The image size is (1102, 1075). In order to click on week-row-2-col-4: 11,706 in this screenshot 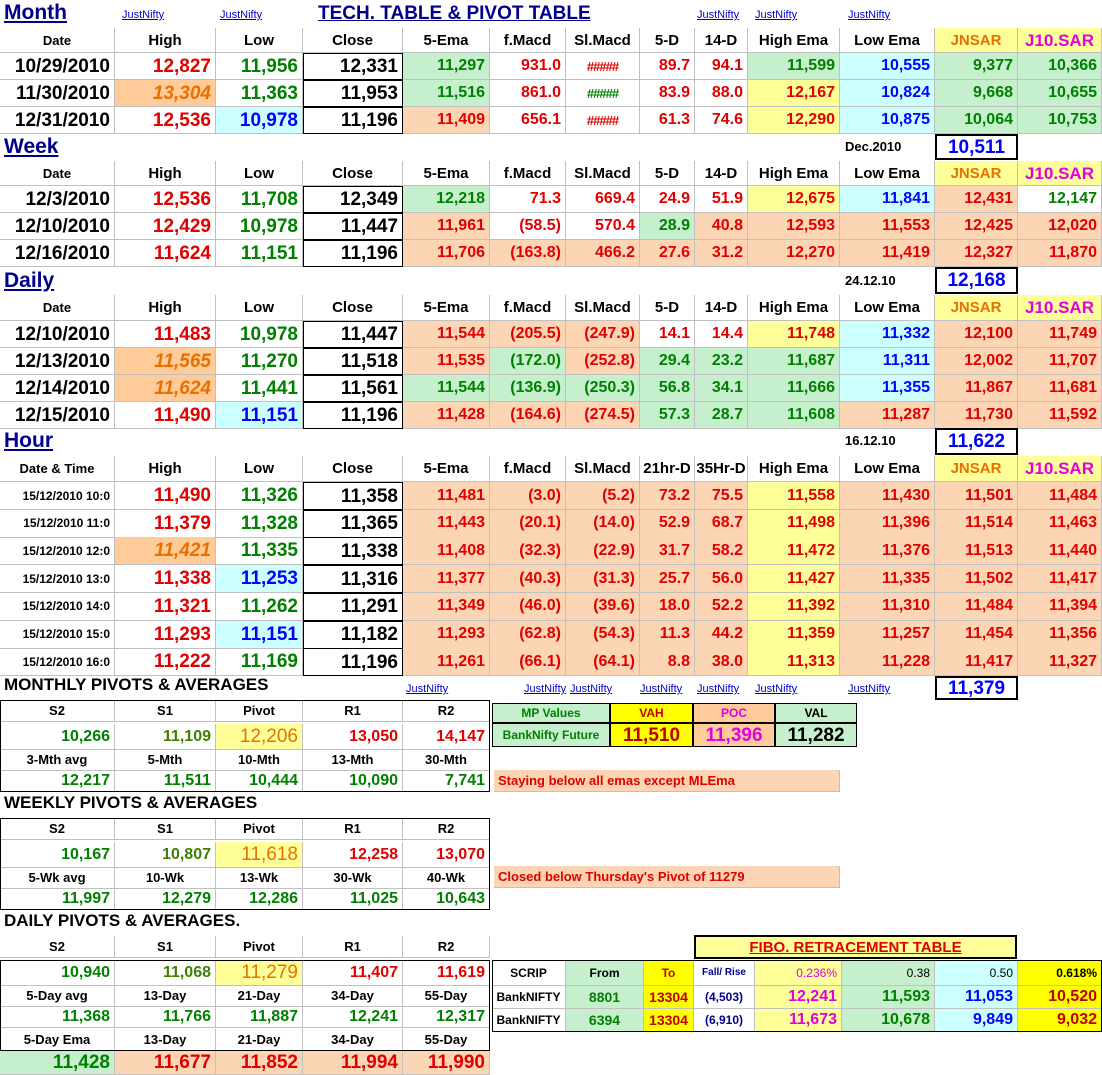, I will do `click(446, 253)`.